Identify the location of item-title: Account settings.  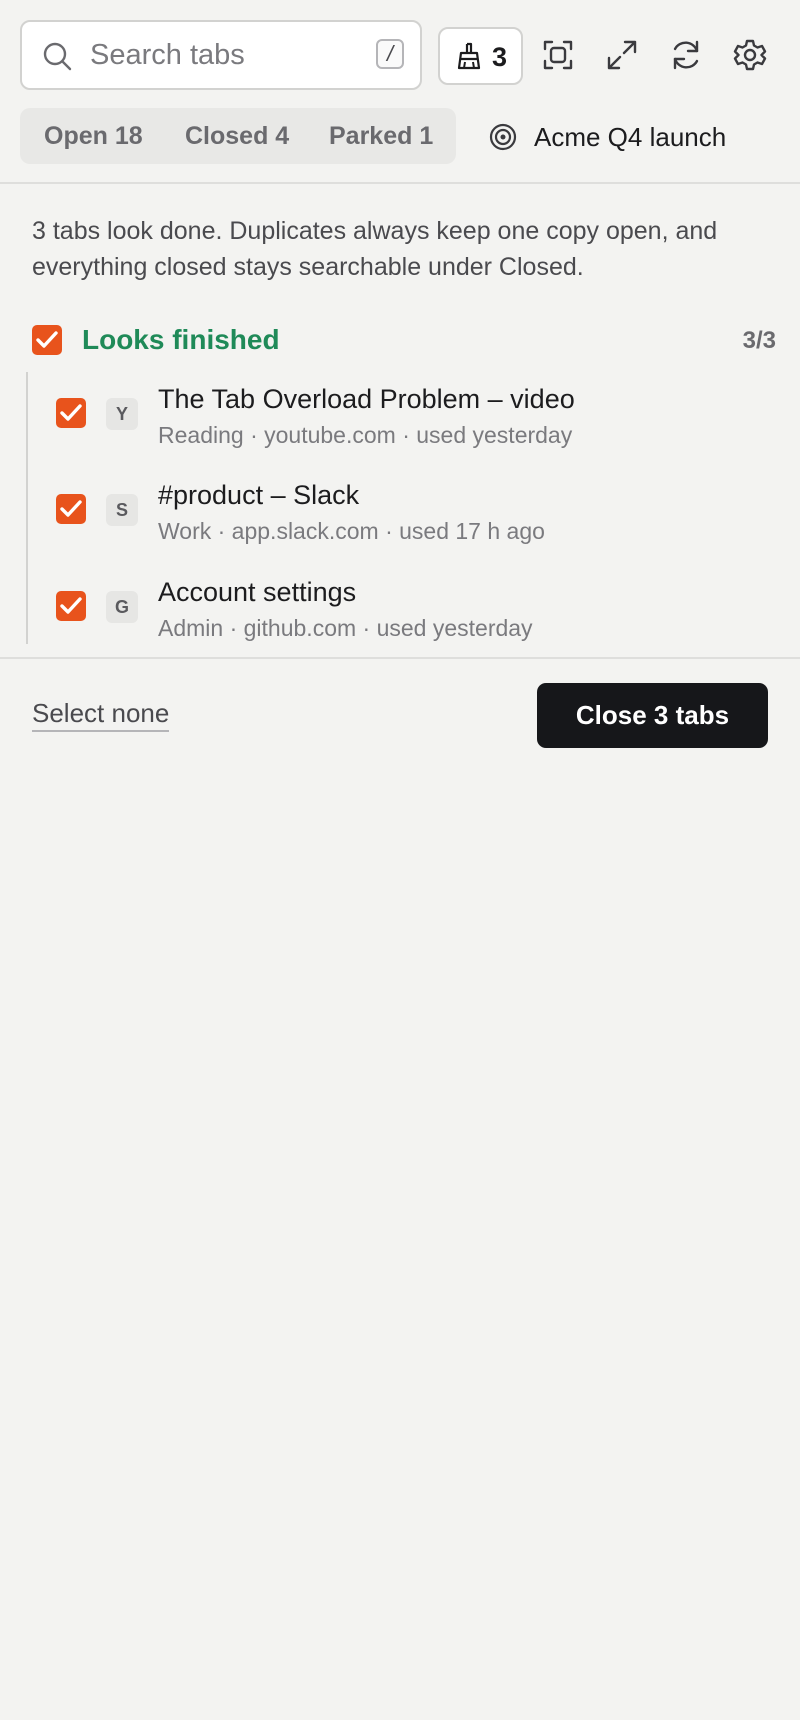
(257, 592).